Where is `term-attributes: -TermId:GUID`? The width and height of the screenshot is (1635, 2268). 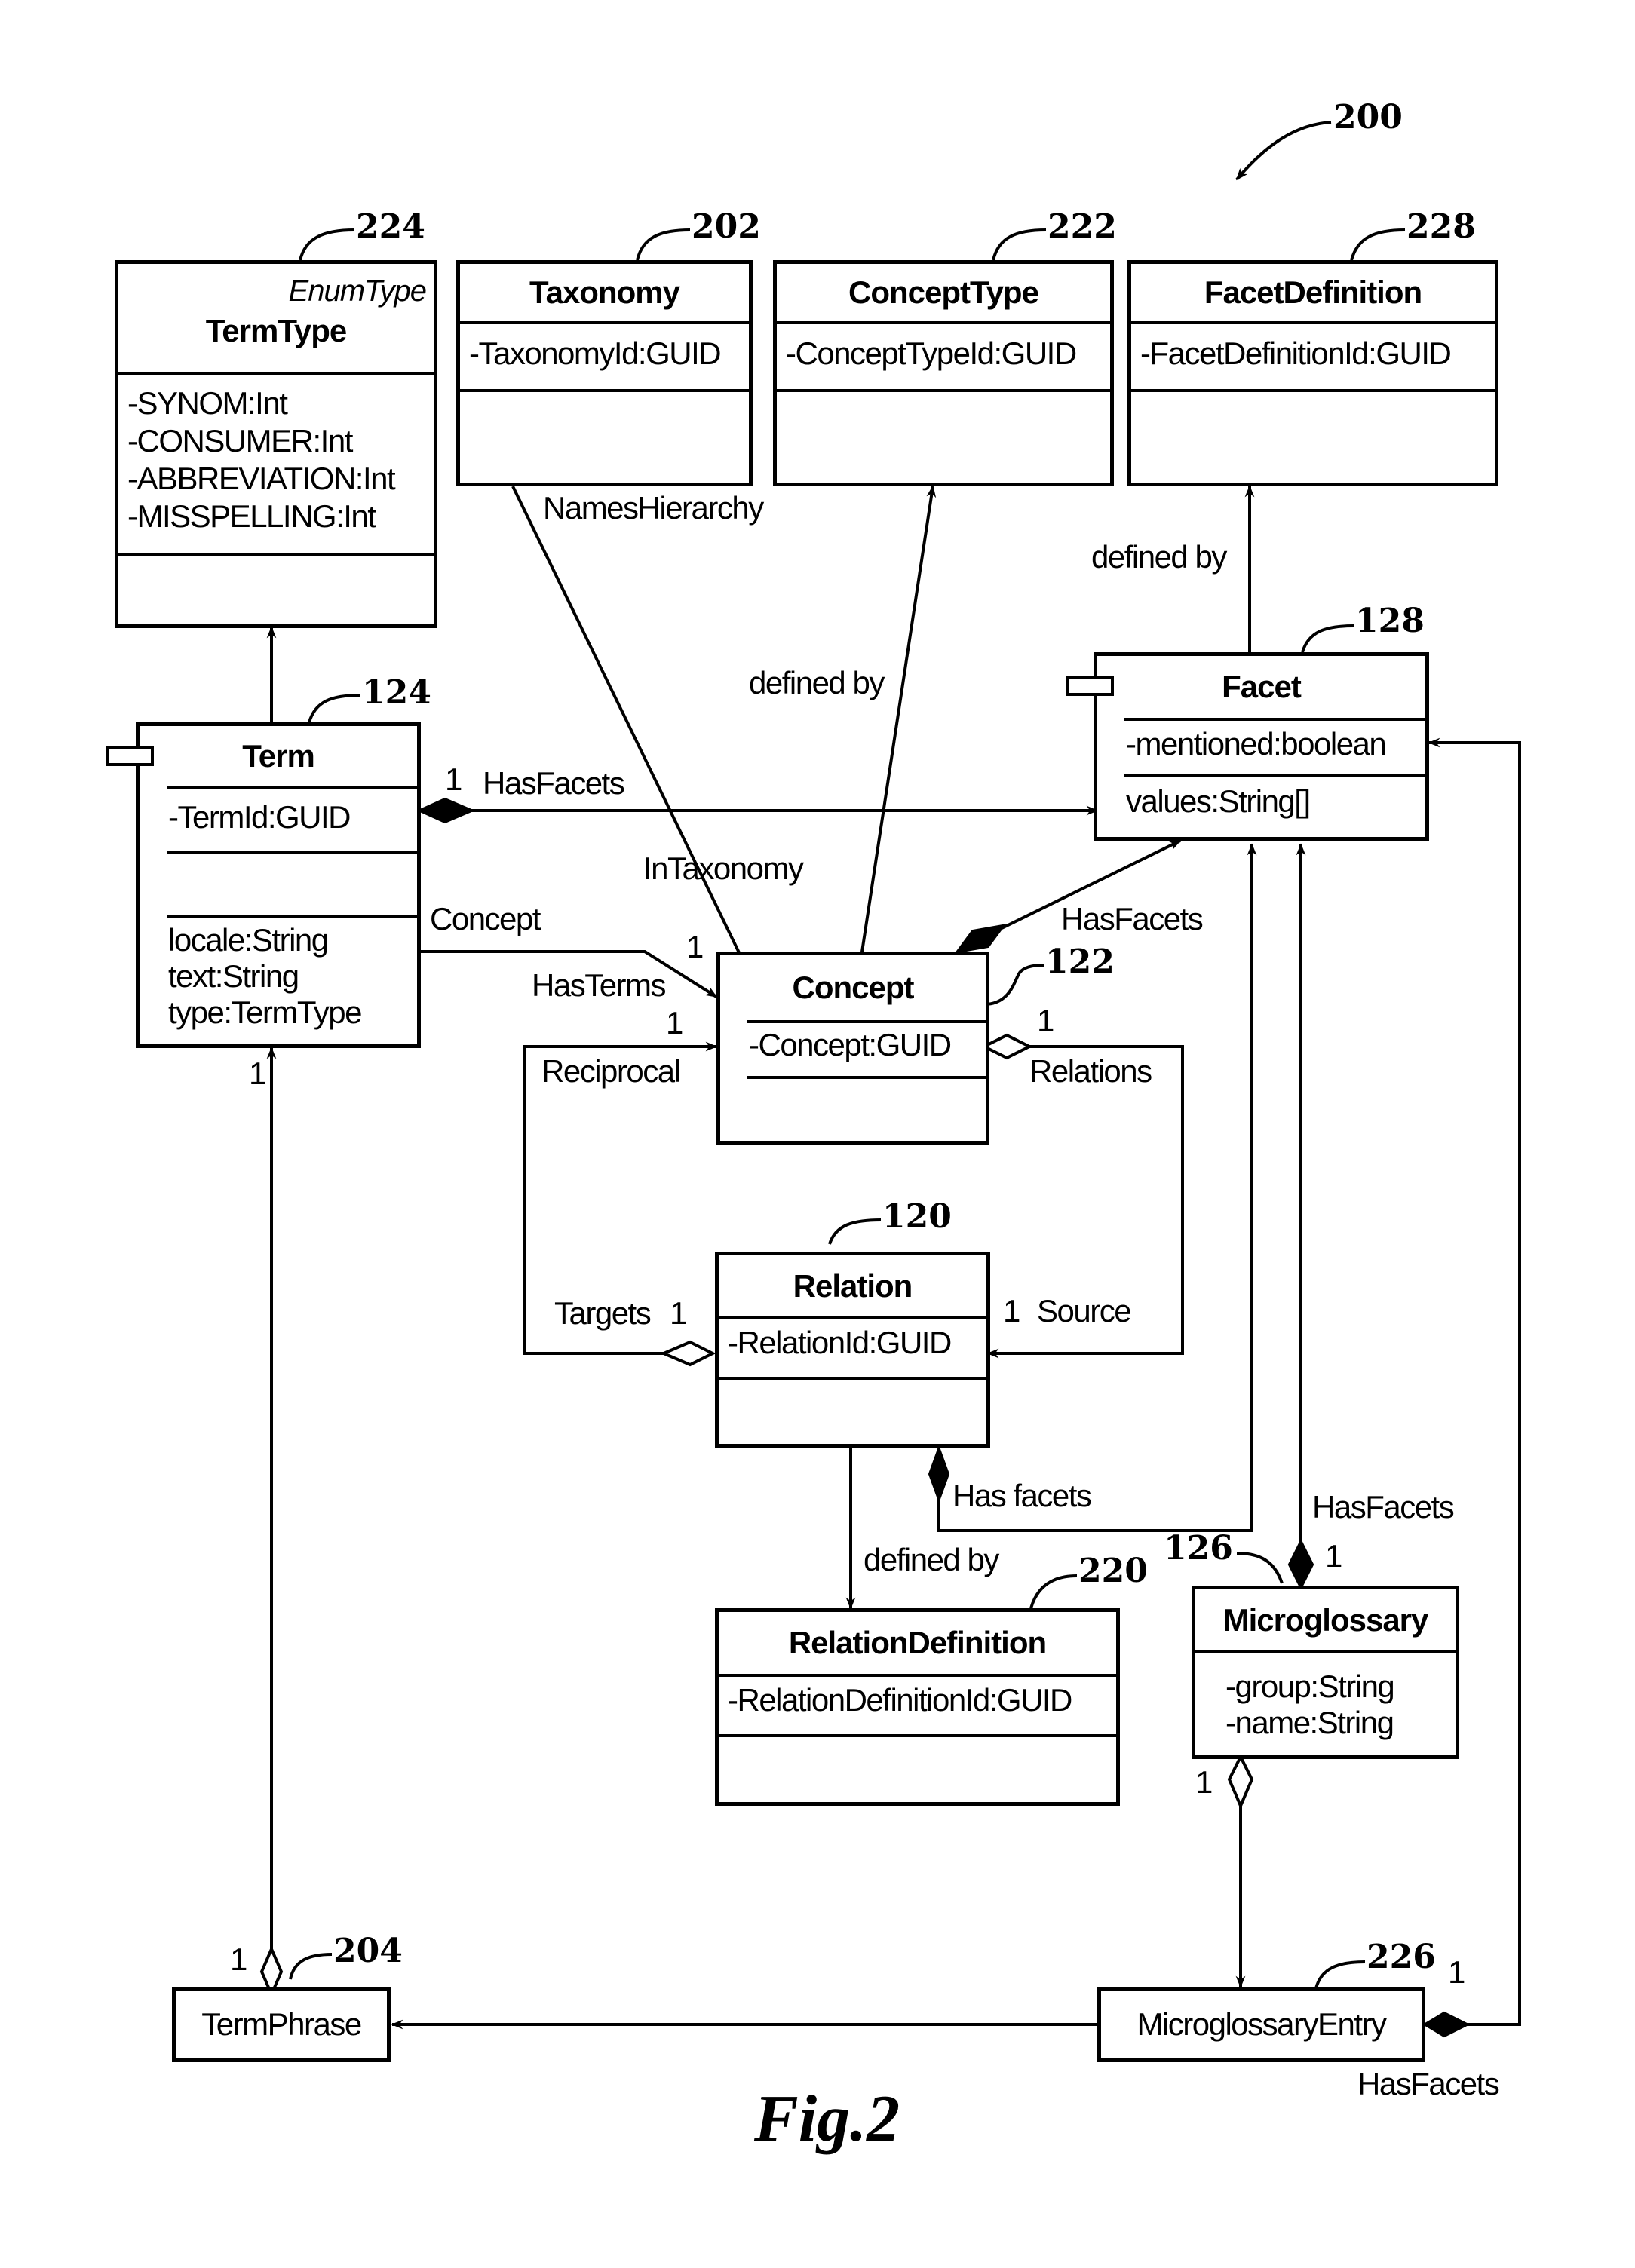
term-attributes: -TermId:GUID is located at coordinates (292, 820).